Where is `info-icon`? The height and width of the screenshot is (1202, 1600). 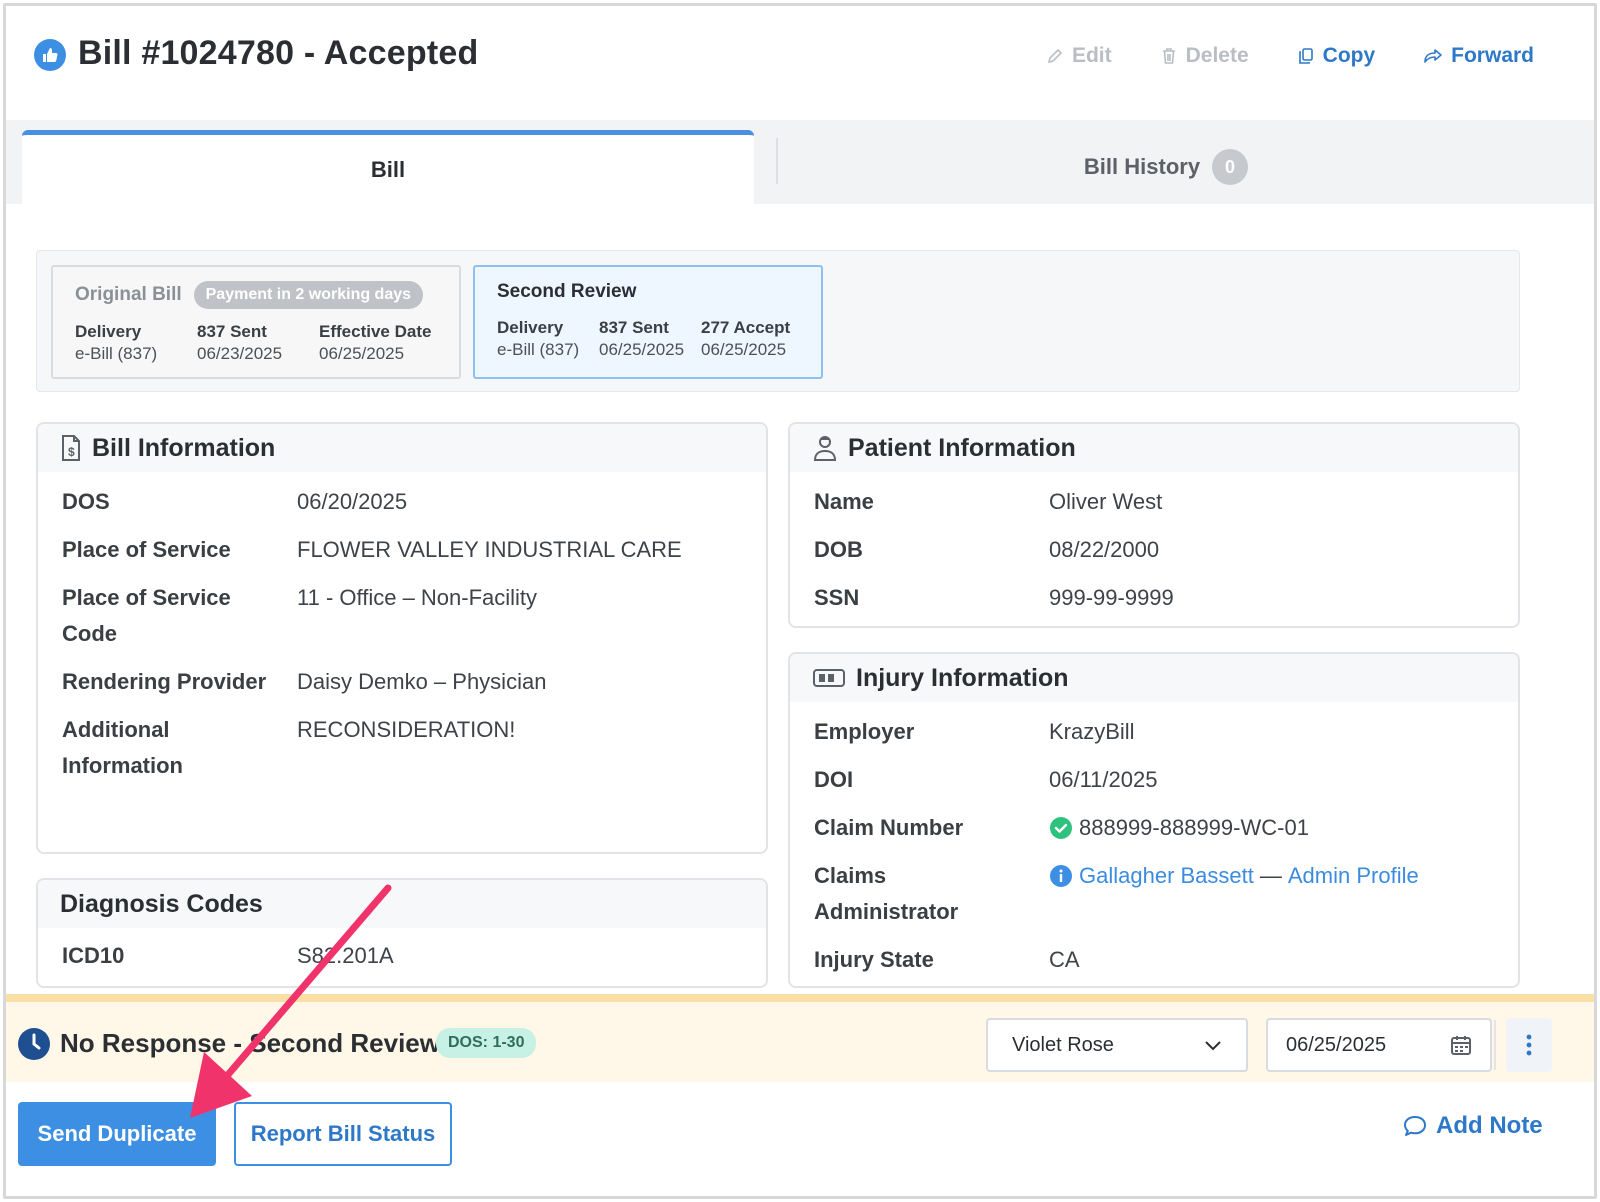
info-icon is located at coordinates (1061, 876).